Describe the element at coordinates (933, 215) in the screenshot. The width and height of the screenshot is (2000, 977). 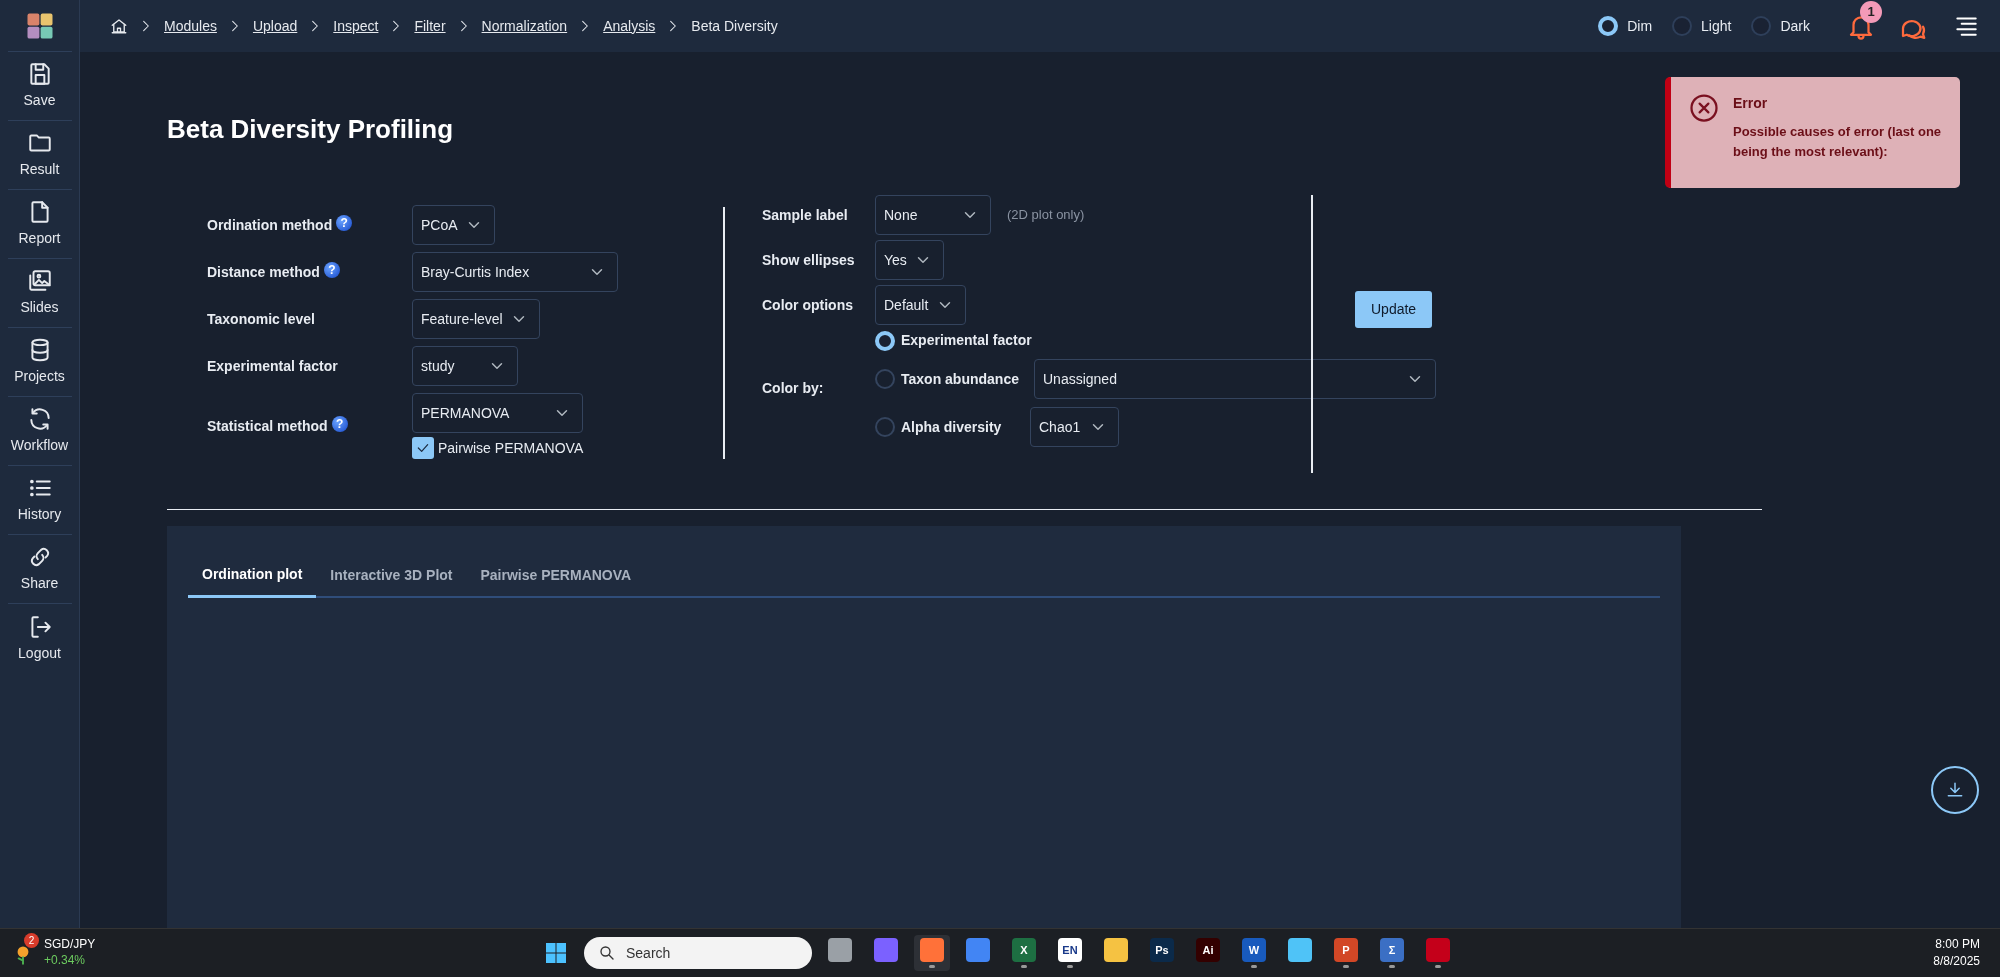
I see `dropdown: None` at that location.